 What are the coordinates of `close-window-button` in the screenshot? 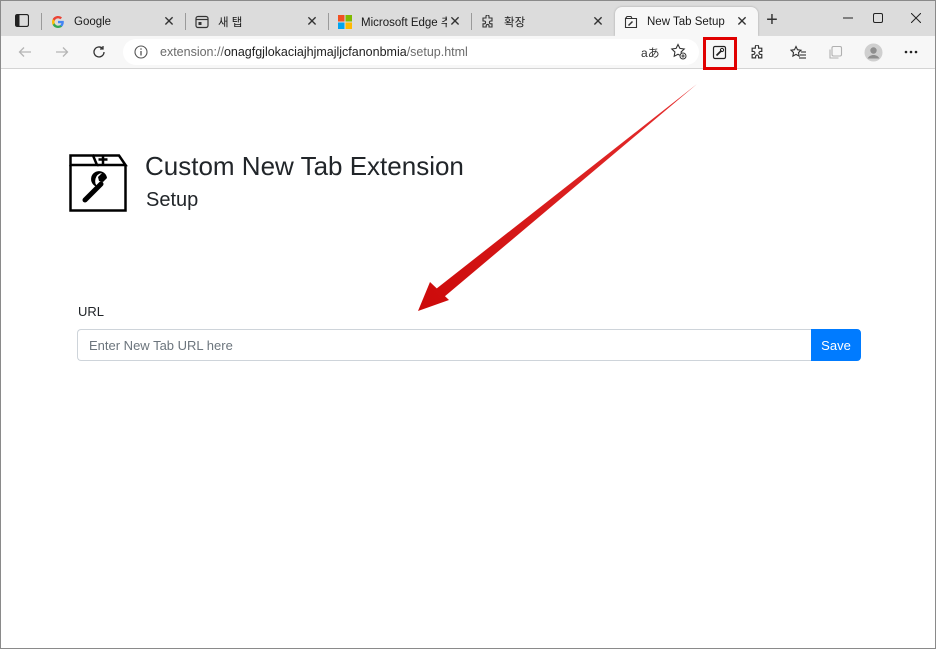 It's located at (916, 18).